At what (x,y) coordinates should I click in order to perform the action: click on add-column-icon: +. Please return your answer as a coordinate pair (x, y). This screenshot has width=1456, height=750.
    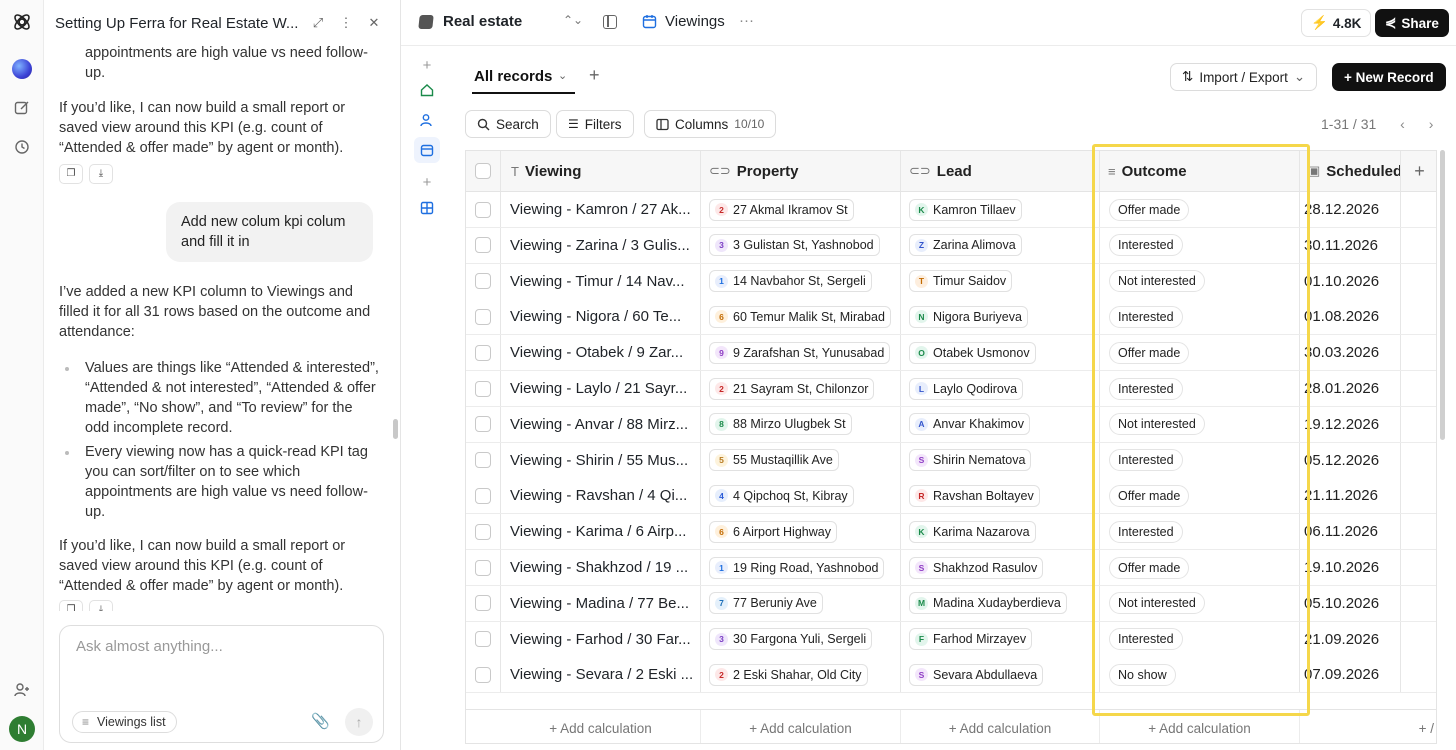
    Looking at the image, I should click on (1418, 171).